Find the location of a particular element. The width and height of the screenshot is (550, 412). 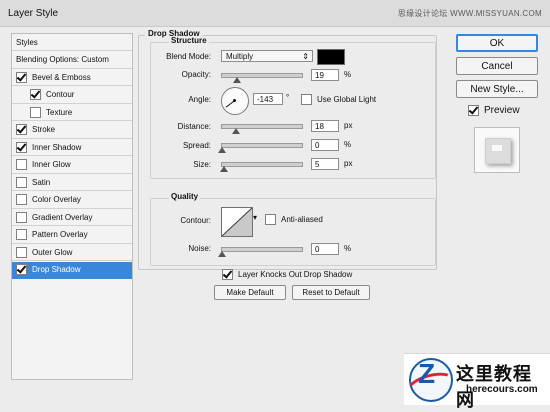

cancel-button: Cancel is located at coordinates (497, 66).